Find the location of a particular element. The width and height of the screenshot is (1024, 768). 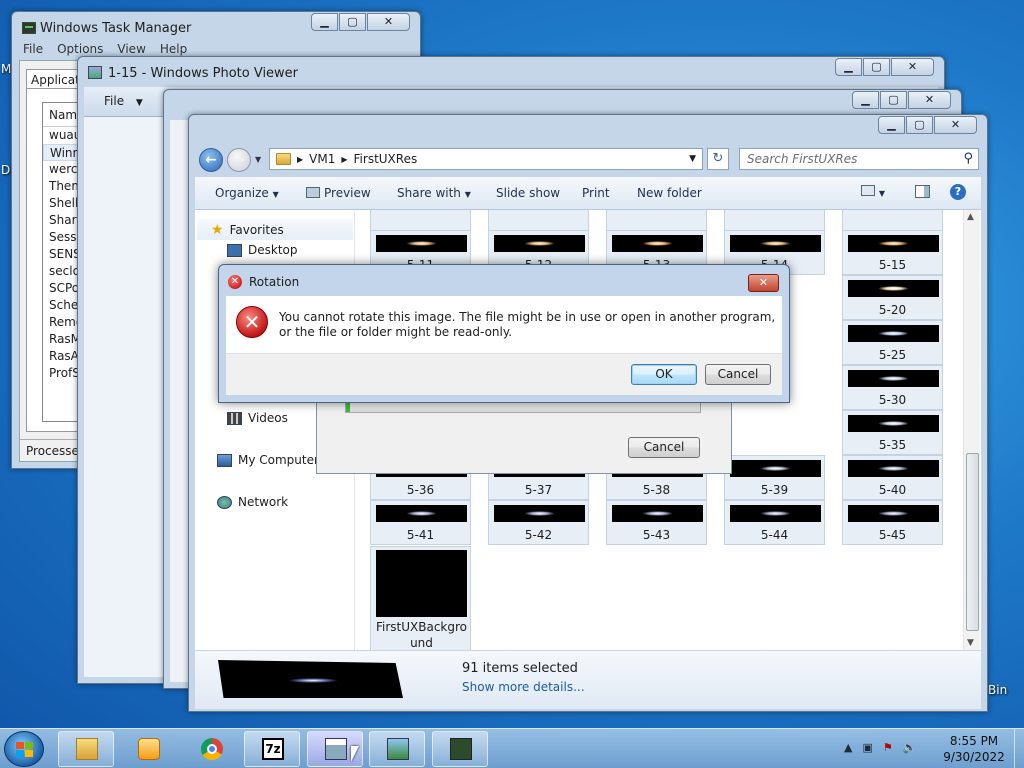

file-menu-label: File is located at coordinates (114, 101).